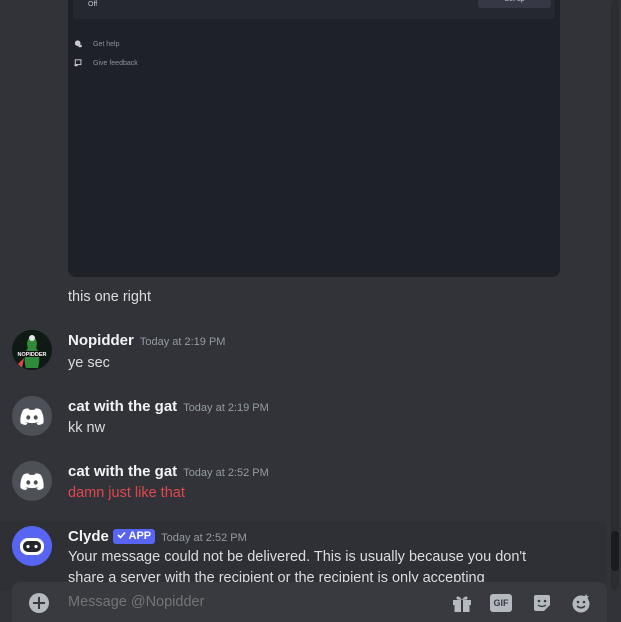 This screenshot has width=621, height=622. I want to click on setup-button: Set up, so click(514, 4).